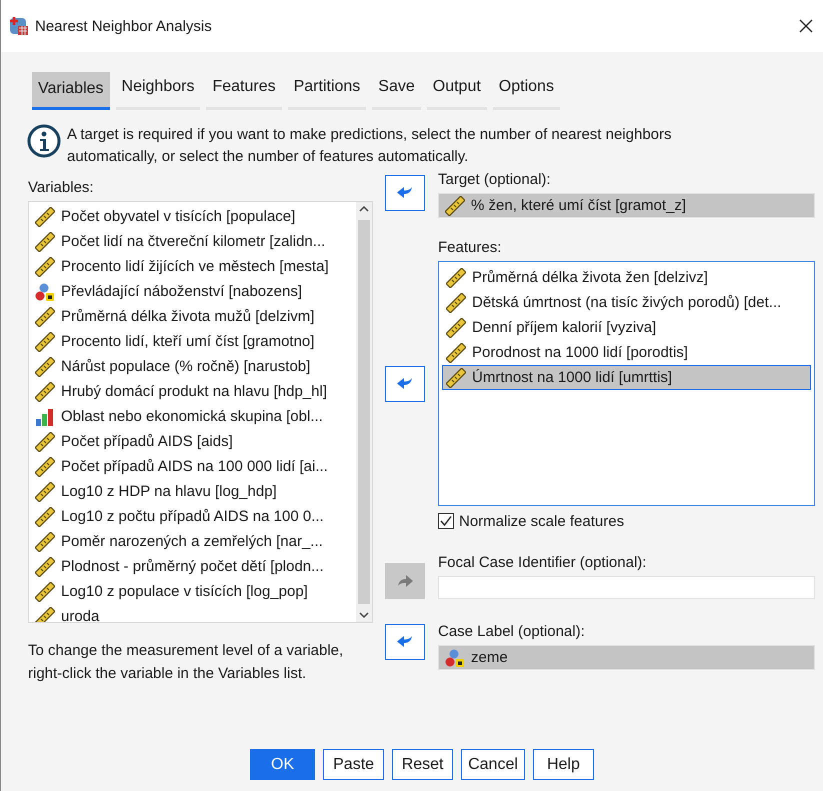 This screenshot has height=791, width=823. What do you see at coordinates (526, 91) in the screenshot?
I see `tab: Options` at bounding box center [526, 91].